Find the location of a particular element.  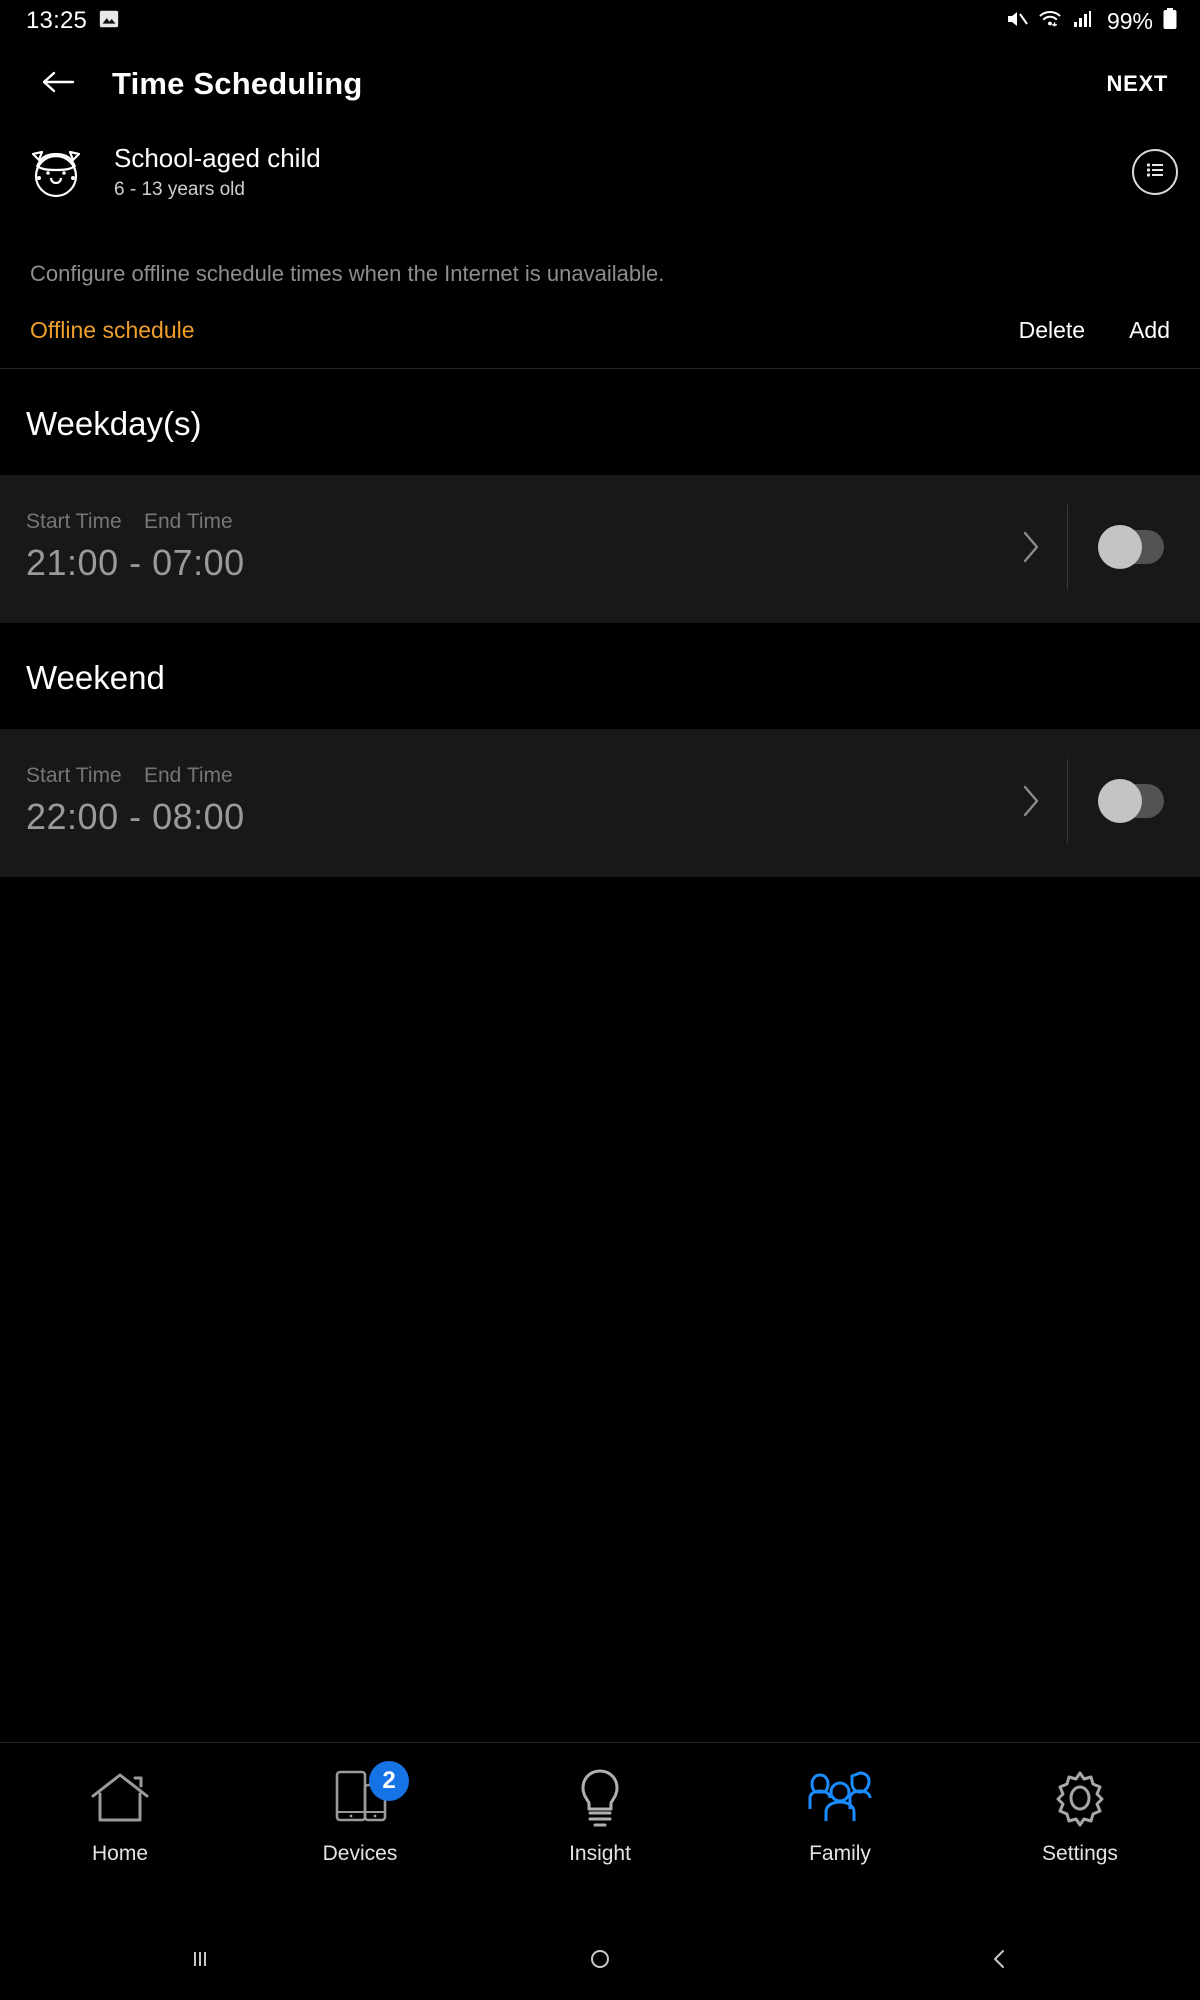

nav-item-family: Family is located at coordinates (840, 1816).